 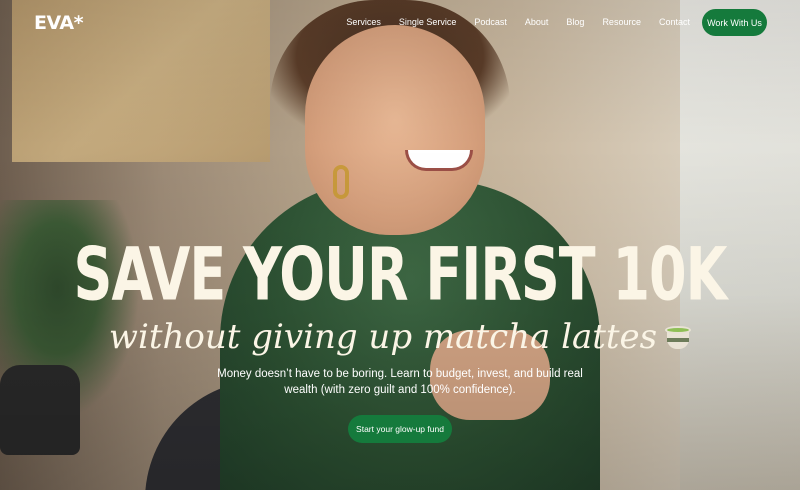 What do you see at coordinates (363, 22) in the screenshot?
I see `nav-item-services: Services` at bounding box center [363, 22].